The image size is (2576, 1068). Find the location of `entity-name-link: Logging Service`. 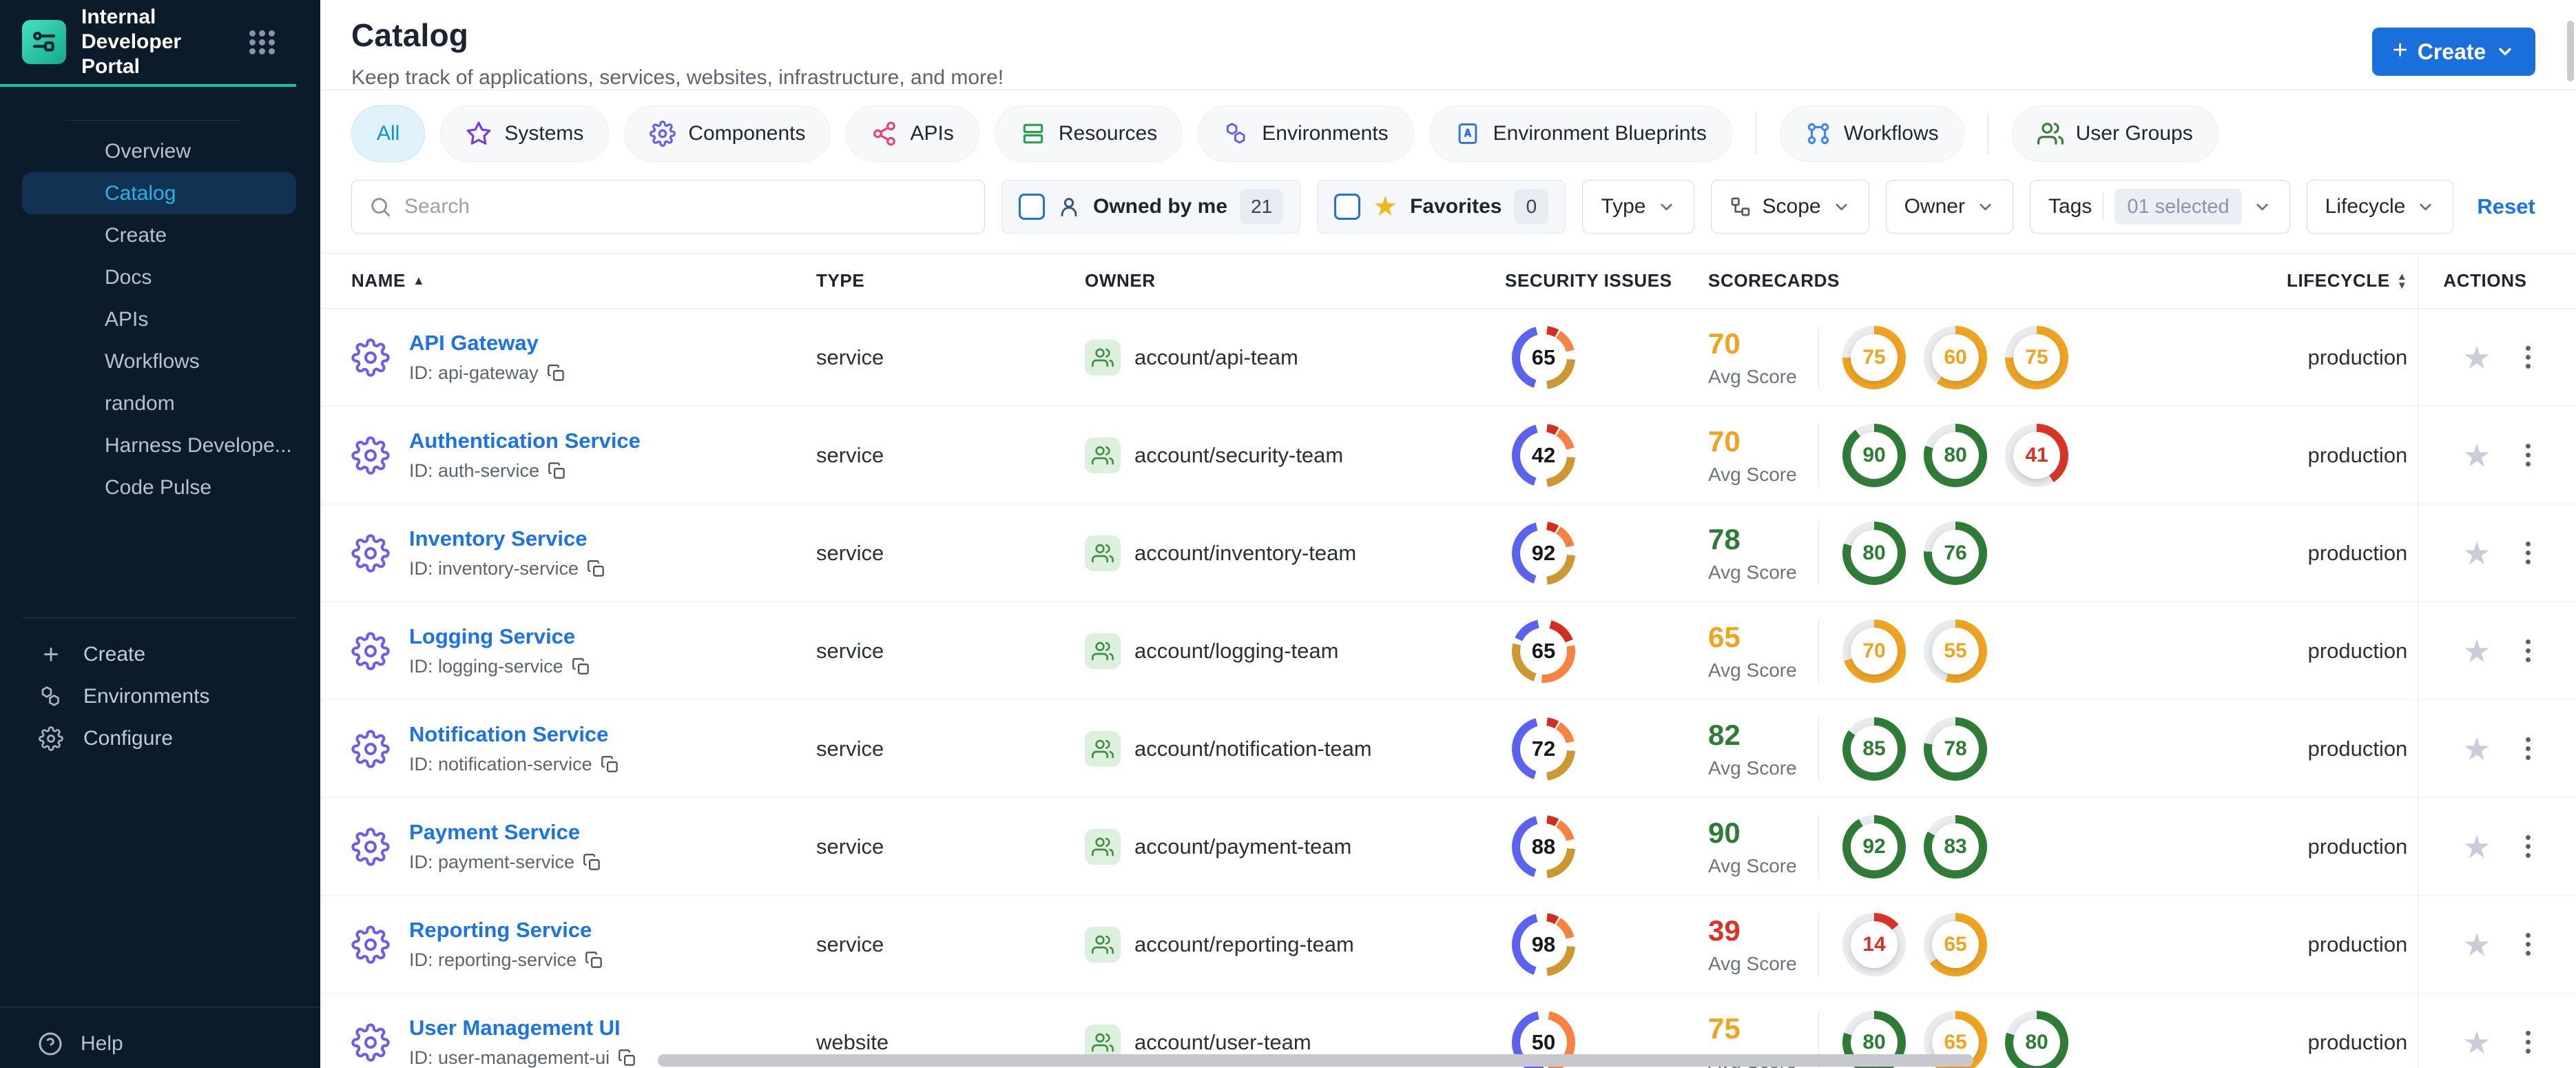

entity-name-link: Logging Service is located at coordinates (492, 636).